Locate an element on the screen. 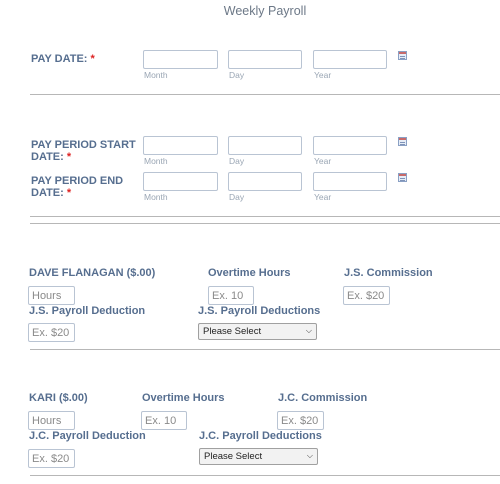 This screenshot has width=500, height=484. pay-date-year-input is located at coordinates (350, 59).